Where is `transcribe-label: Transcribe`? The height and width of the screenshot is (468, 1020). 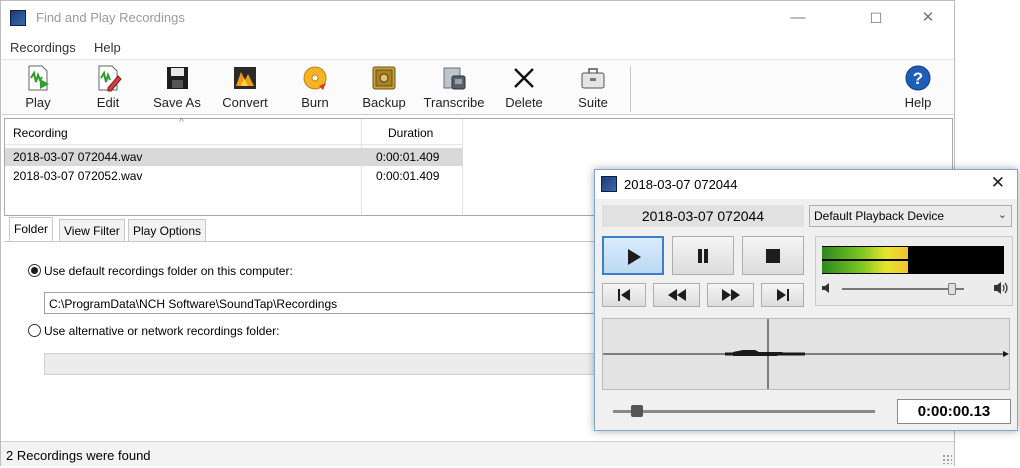
transcribe-label: Transcribe is located at coordinates (454, 102).